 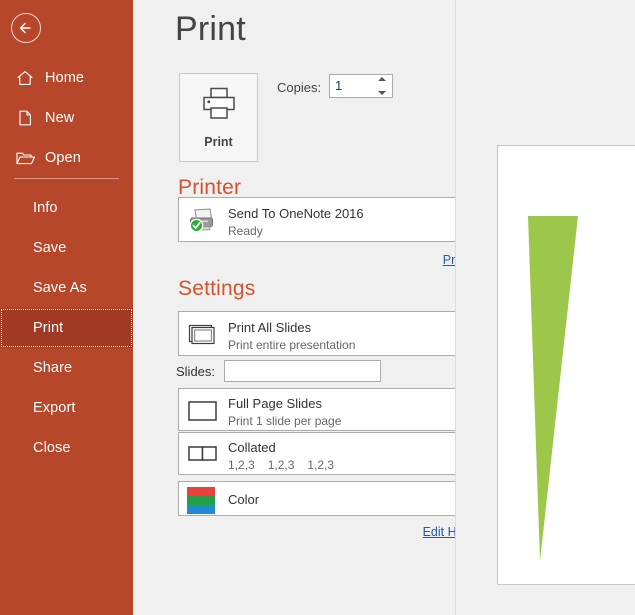 What do you see at coordinates (219, 106) in the screenshot?
I see `printer-icon` at bounding box center [219, 106].